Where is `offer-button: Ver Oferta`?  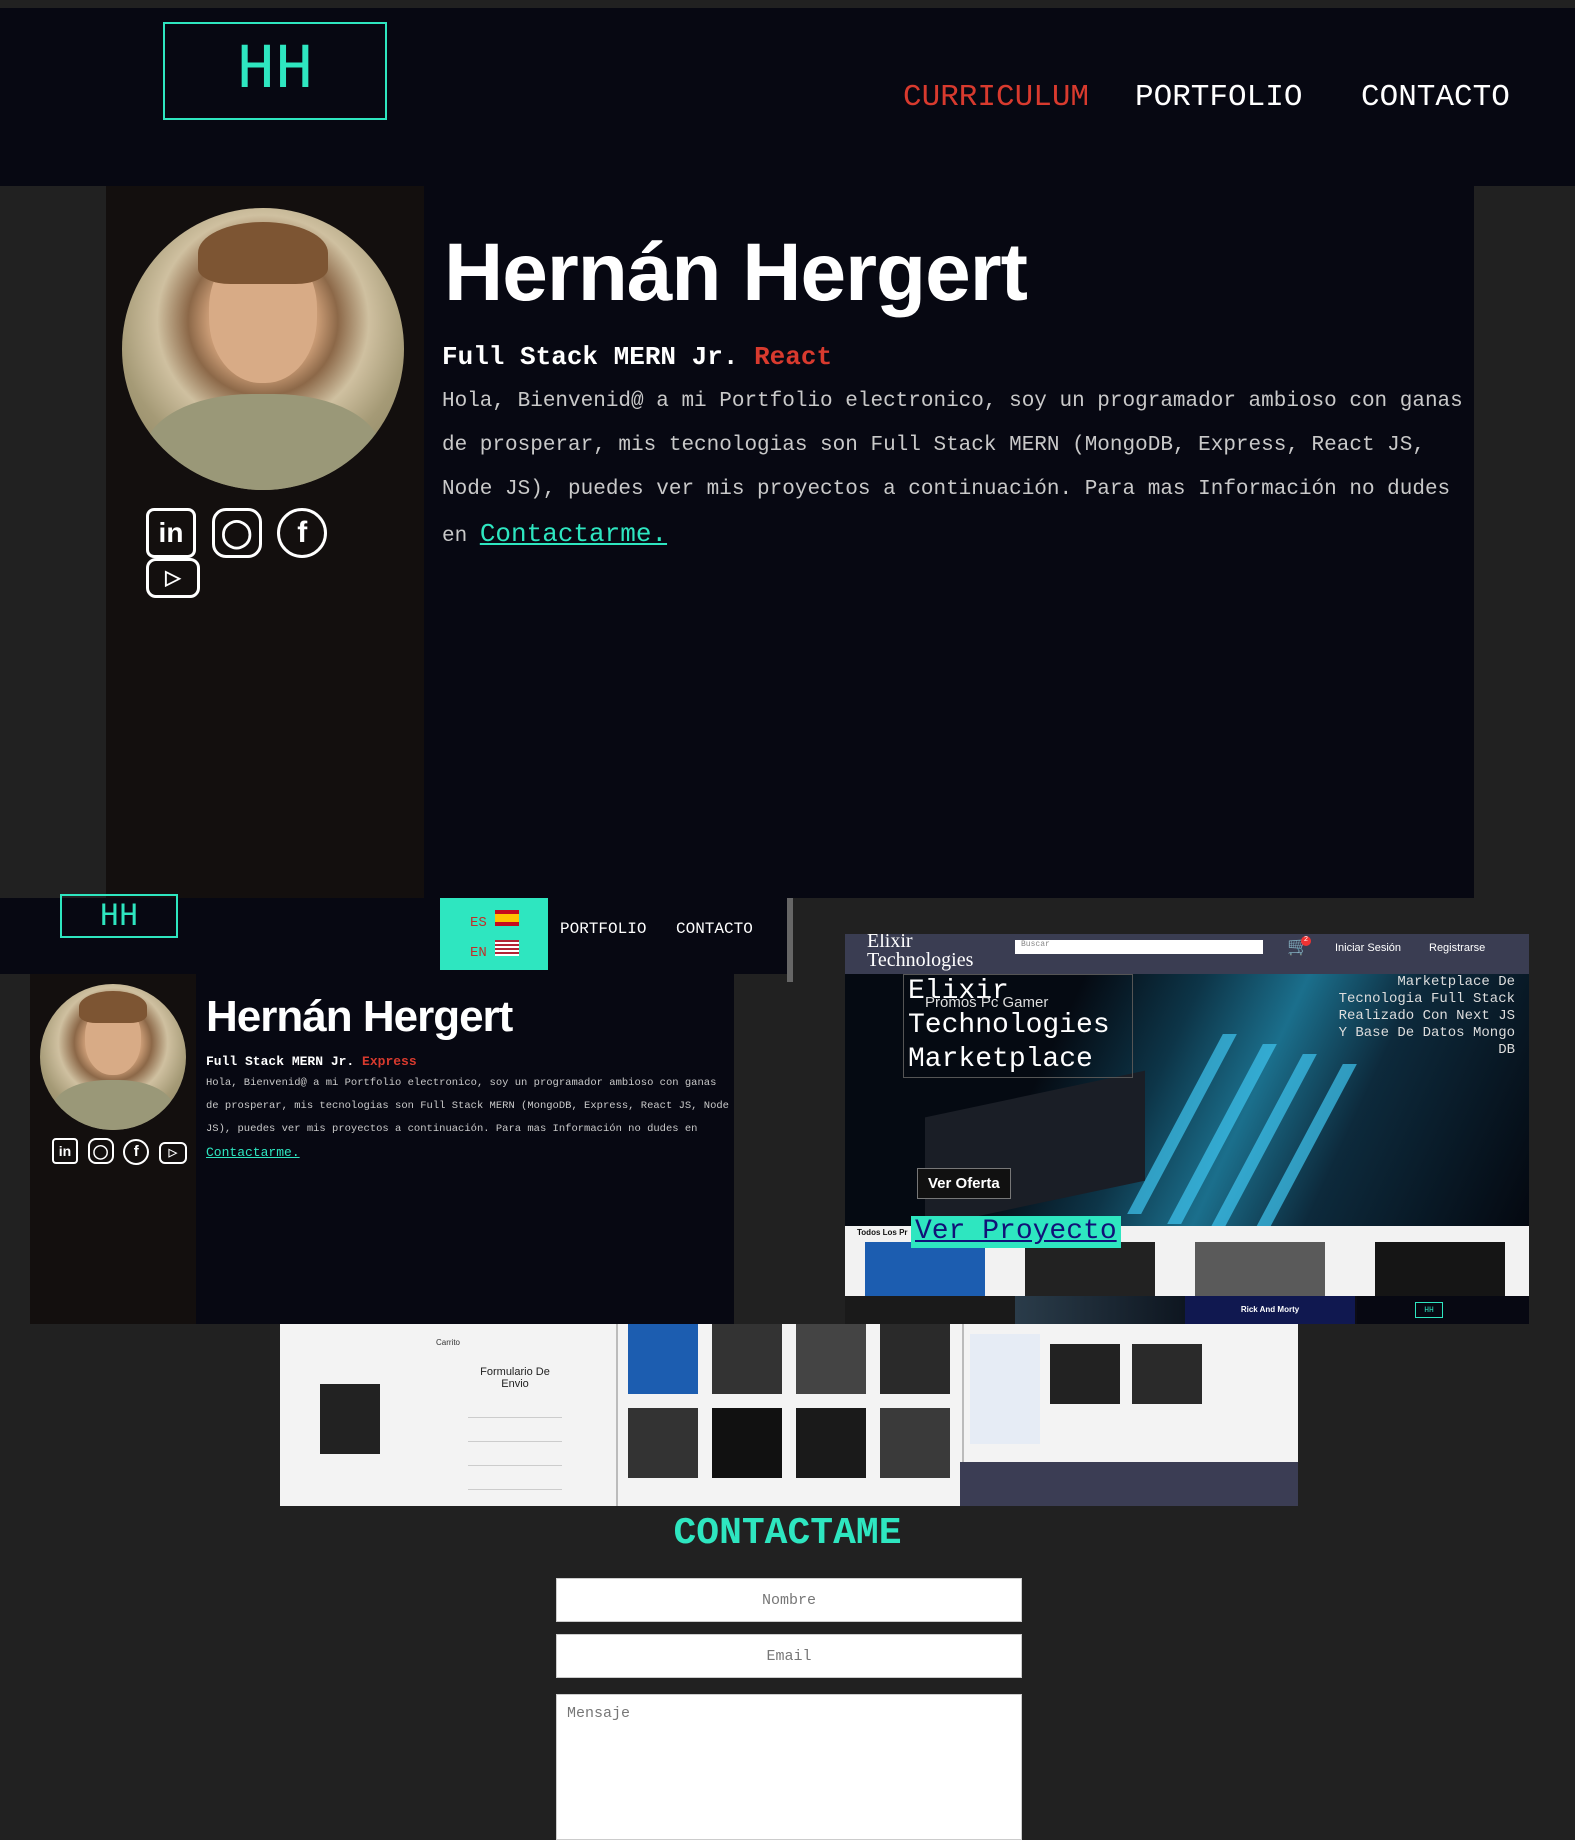 offer-button: Ver Oferta is located at coordinates (964, 1183).